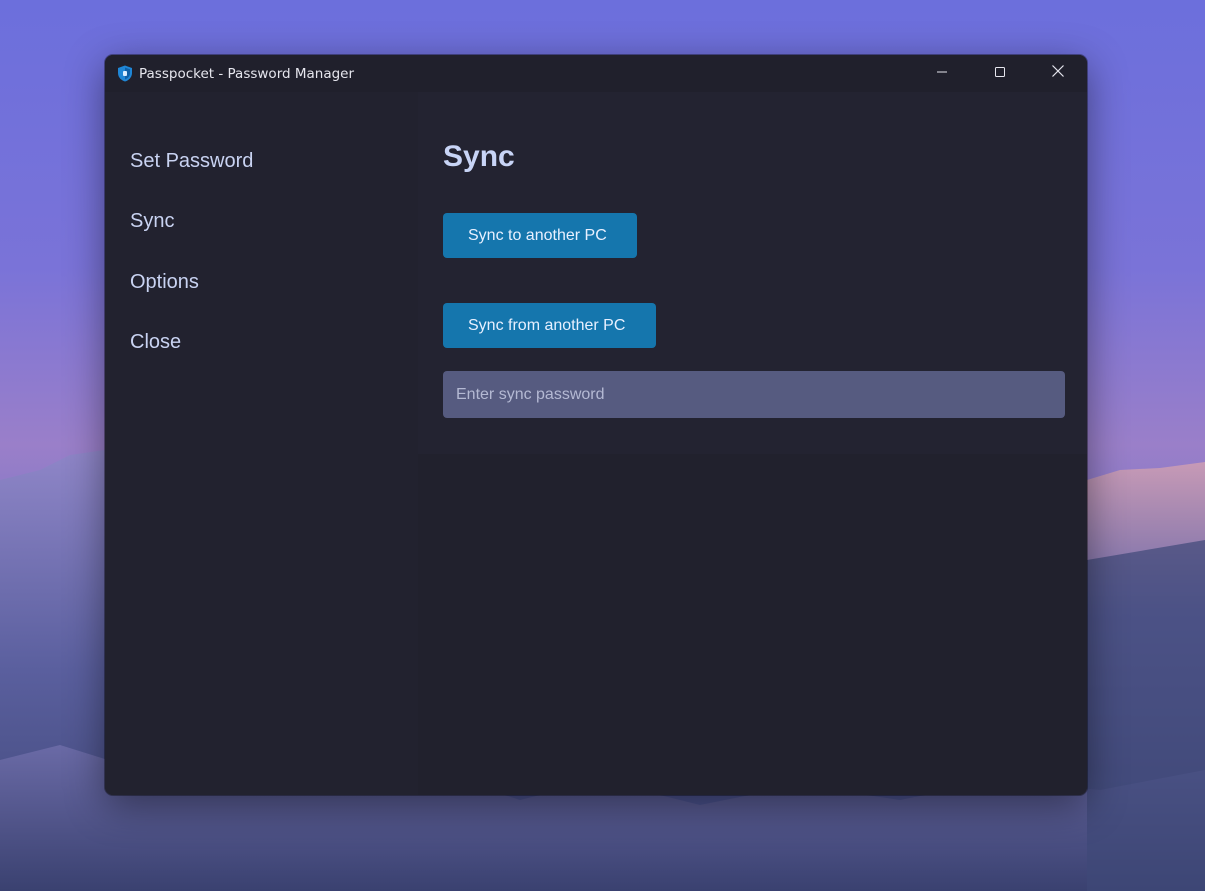 The width and height of the screenshot is (1205, 891). I want to click on sidebar-item-close: Close, so click(155, 342).